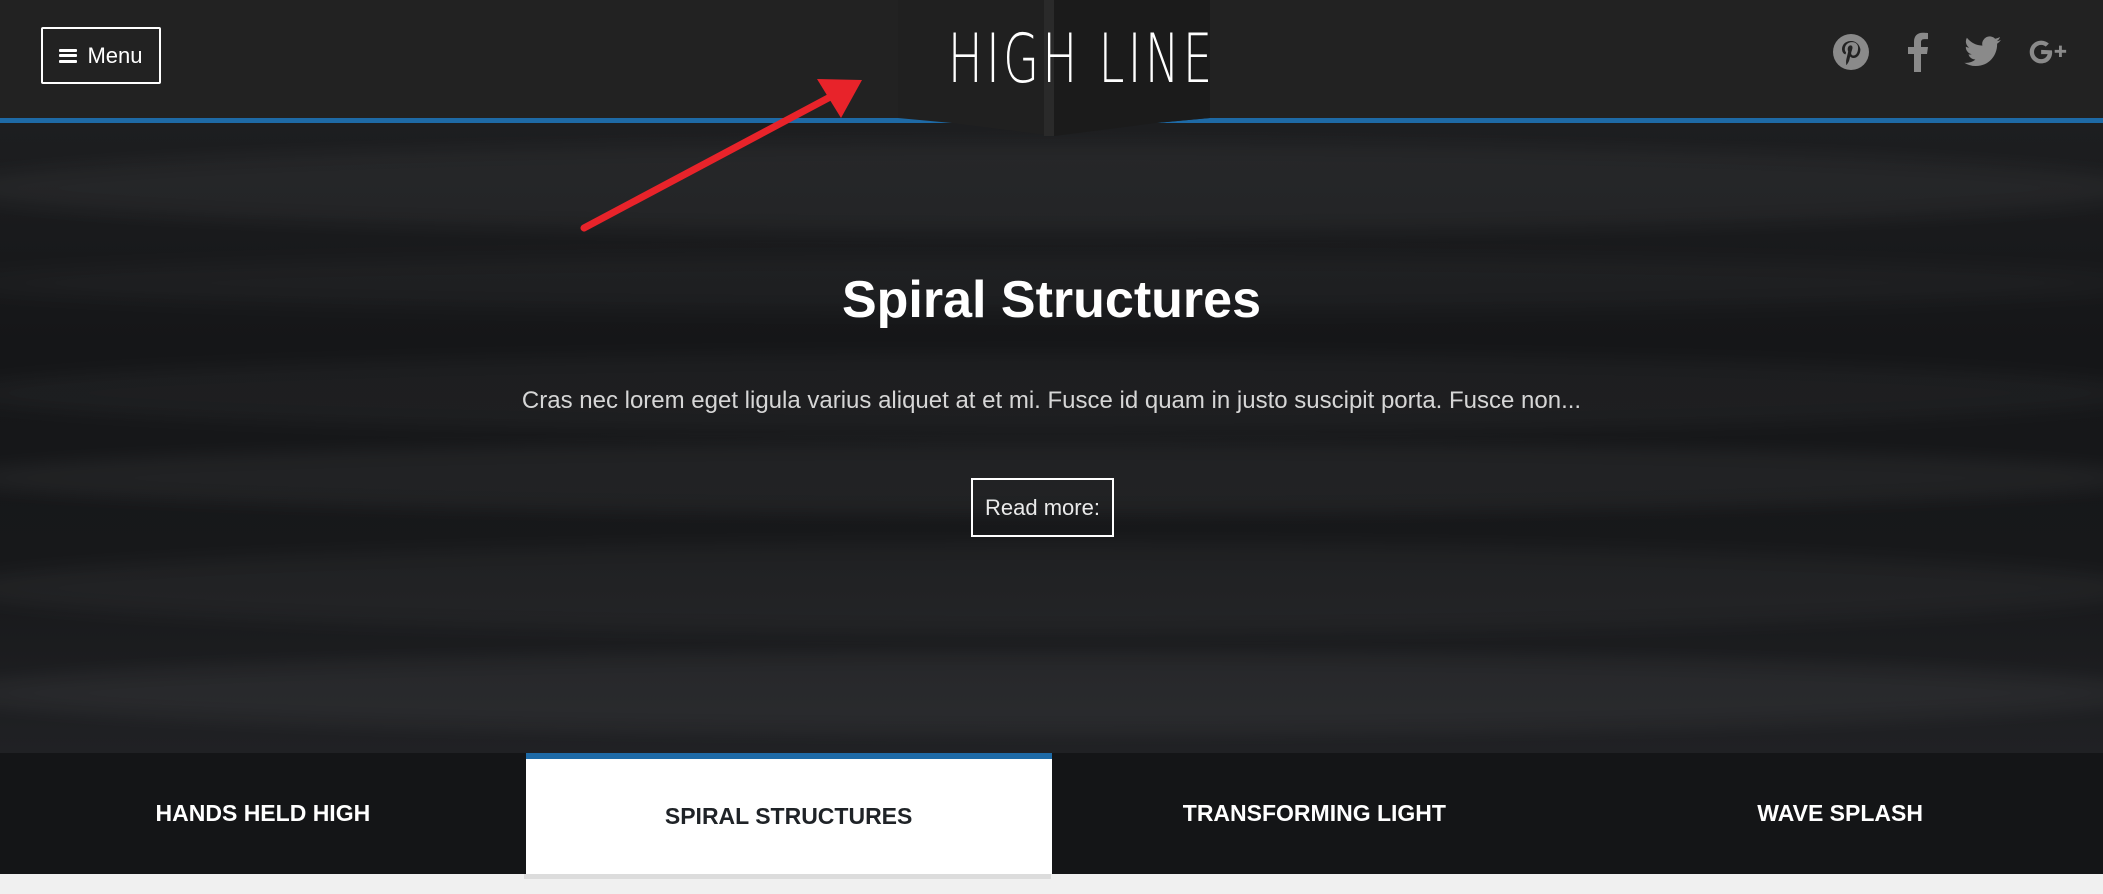 Image resolution: width=2103 pixels, height=894 pixels. I want to click on site-logo: HIGH LINE, so click(1057, 68).